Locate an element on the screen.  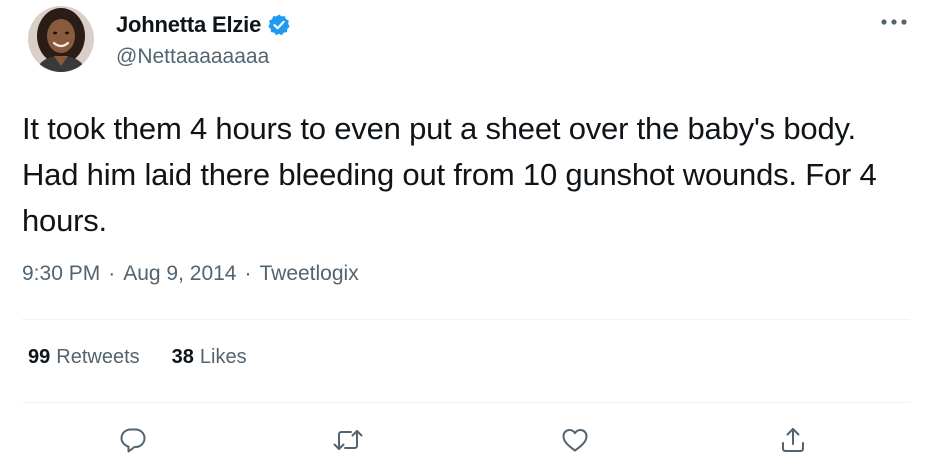
retweets-label: Retweets is located at coordinates (98, 357).